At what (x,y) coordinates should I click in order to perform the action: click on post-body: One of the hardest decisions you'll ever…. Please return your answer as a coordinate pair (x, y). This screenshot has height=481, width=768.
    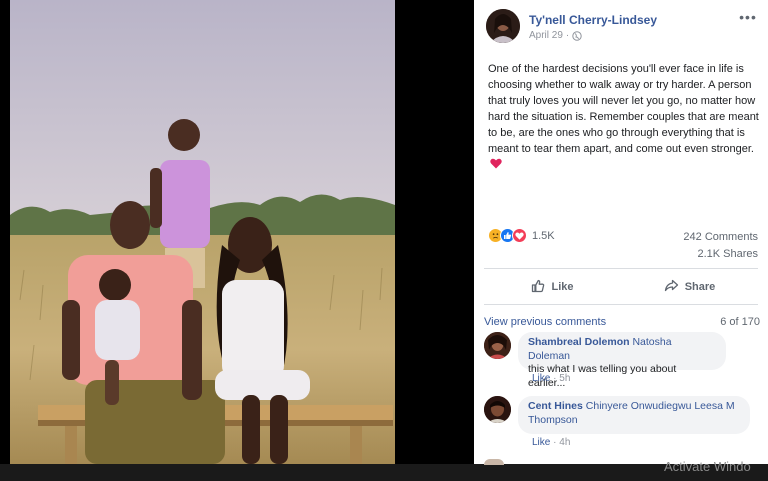
    Looking at the image, I should click on (623, 109).